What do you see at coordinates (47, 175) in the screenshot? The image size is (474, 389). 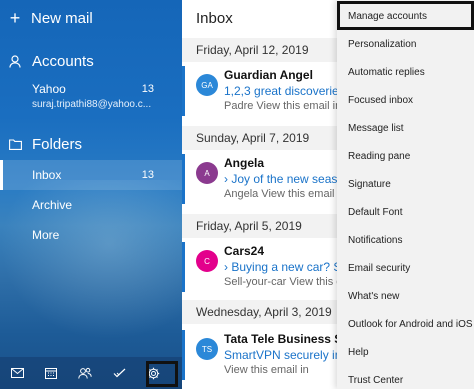 I see `folder-label: Inbox` at bounding box center [47, 175].